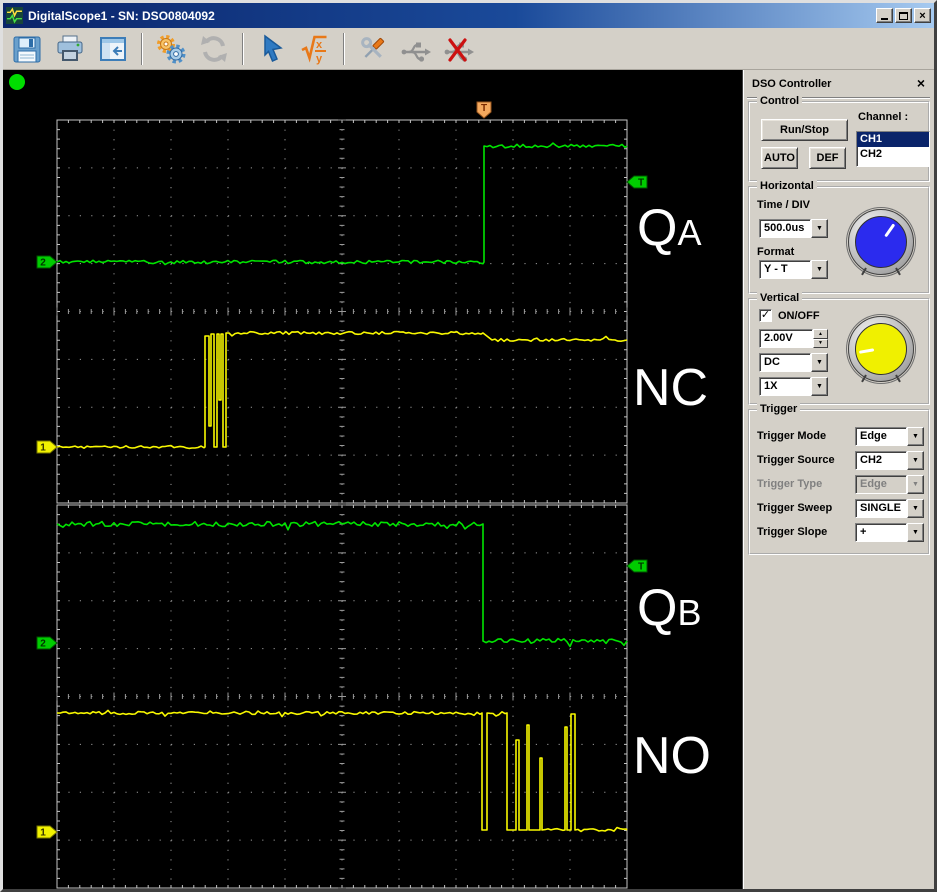 The height and width of the screenshot is (892, 937). I want to click on trigger-sweep-select: SINGLE, so click(889, 508).